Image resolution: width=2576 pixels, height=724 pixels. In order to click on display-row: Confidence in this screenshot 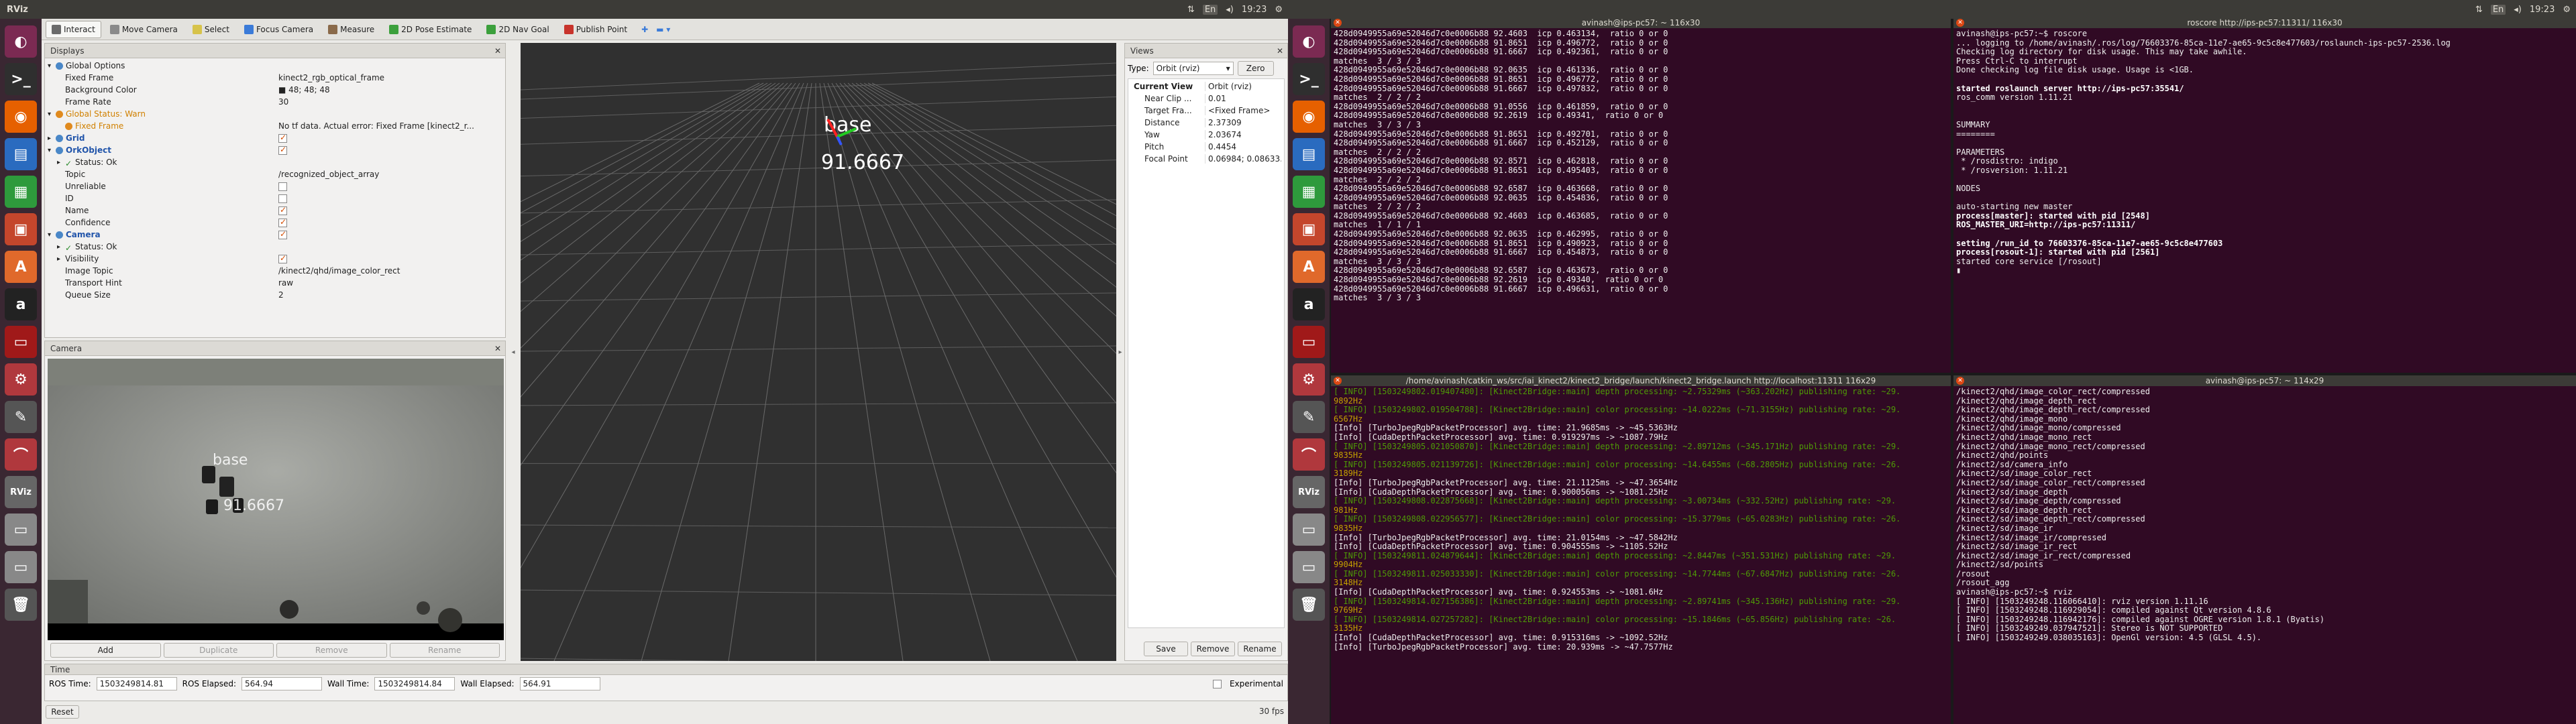, I will do `click(275, 223)`.